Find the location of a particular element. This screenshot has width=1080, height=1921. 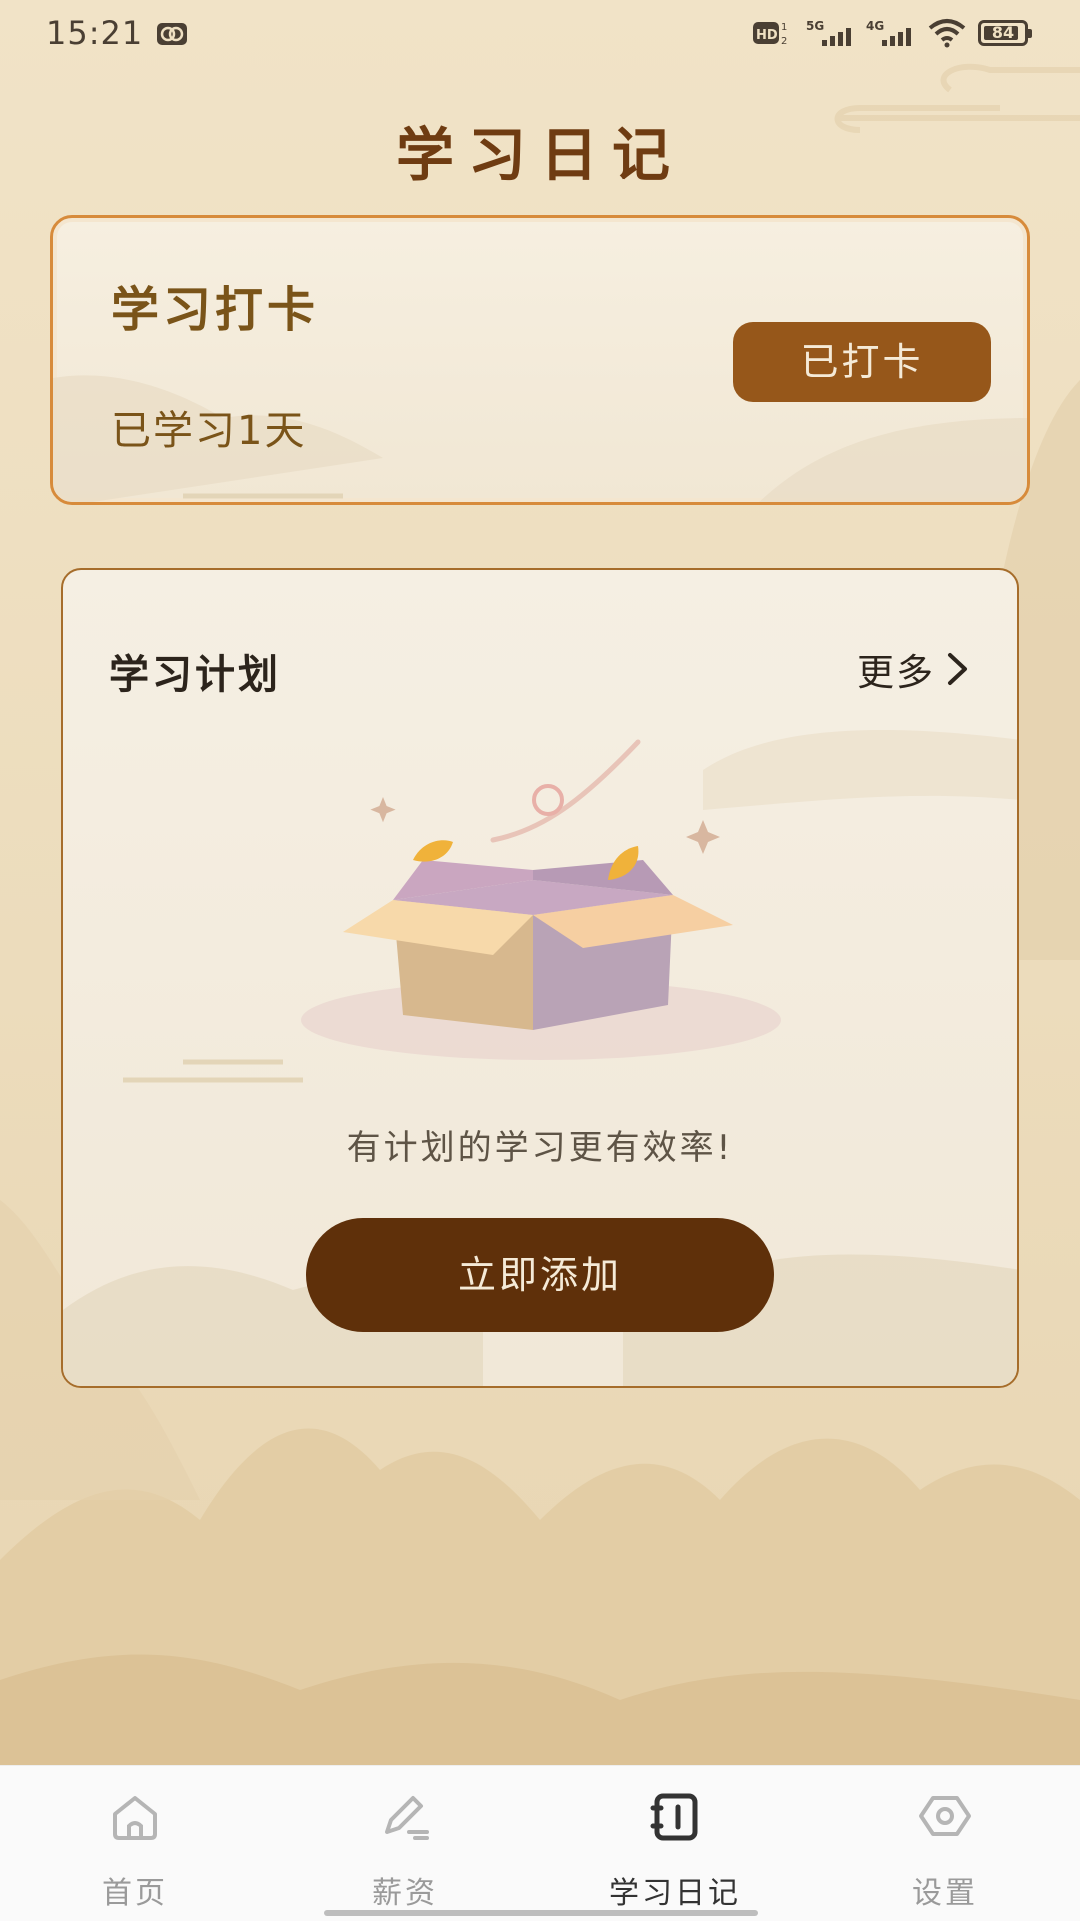

more-link: 更多 is located at coordinates (914, 669).